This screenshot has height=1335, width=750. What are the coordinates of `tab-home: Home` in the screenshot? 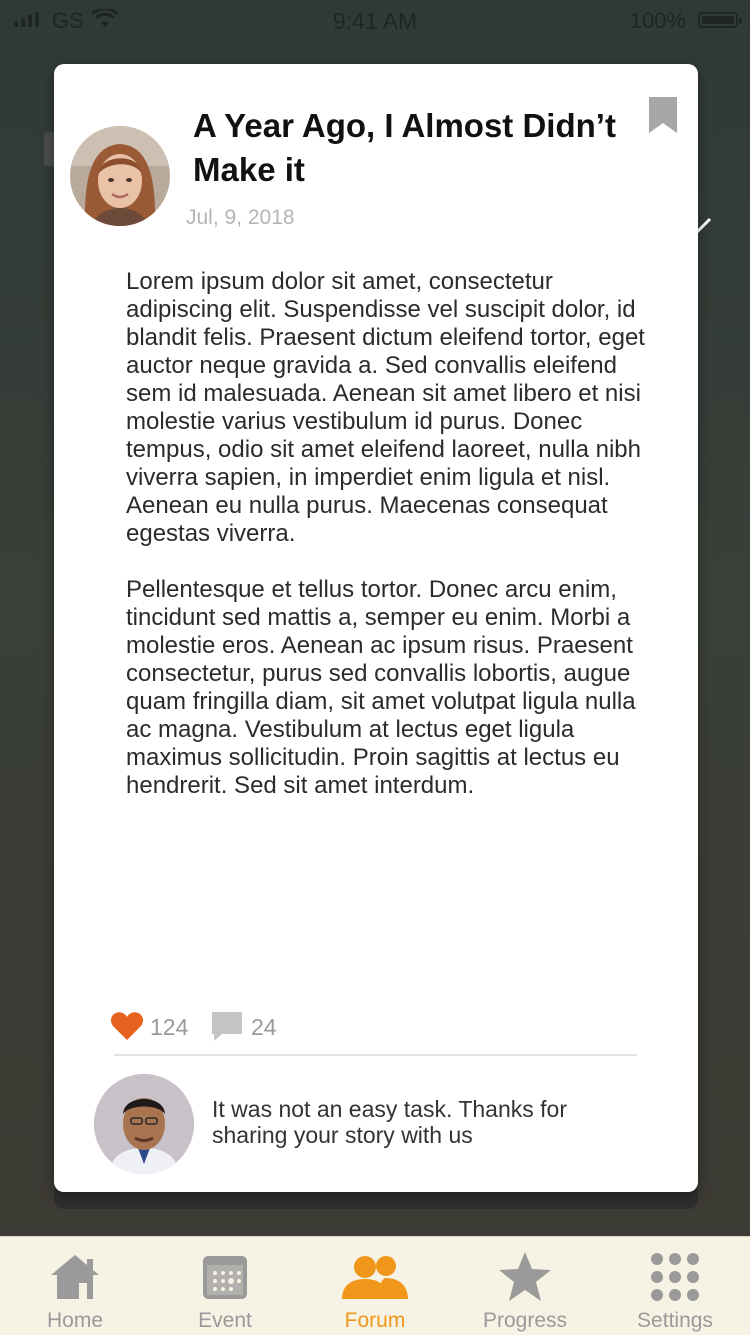 It's located at (75, 1286).